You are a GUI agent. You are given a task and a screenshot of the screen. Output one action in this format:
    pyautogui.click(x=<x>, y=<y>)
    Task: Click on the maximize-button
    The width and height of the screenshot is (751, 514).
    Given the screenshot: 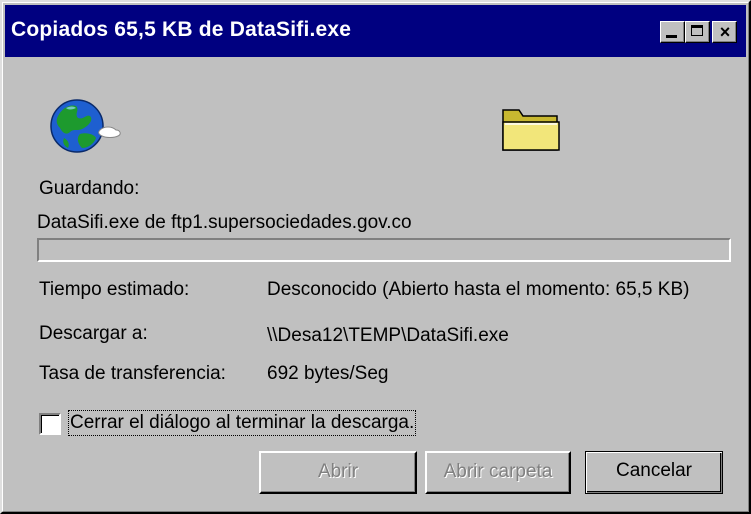 What is the action you would take?
    pyautogui.click(x=697, y=32)
    